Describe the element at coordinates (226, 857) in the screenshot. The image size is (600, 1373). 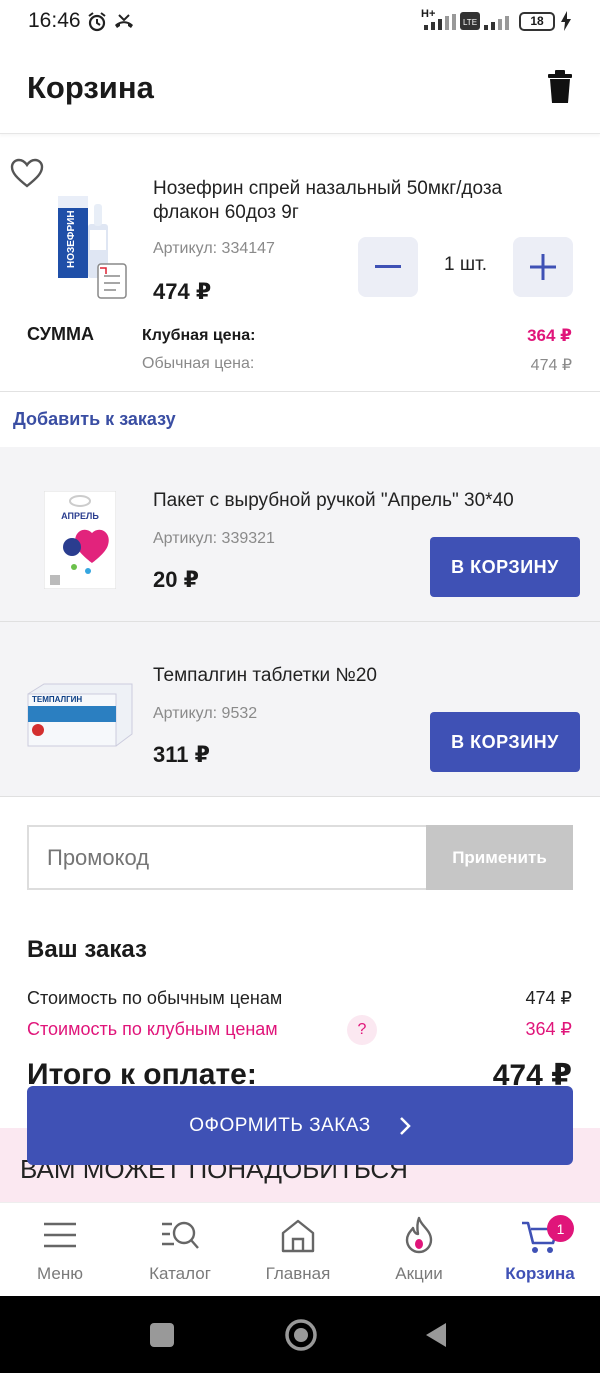
I see `promo-code-input` at that location.